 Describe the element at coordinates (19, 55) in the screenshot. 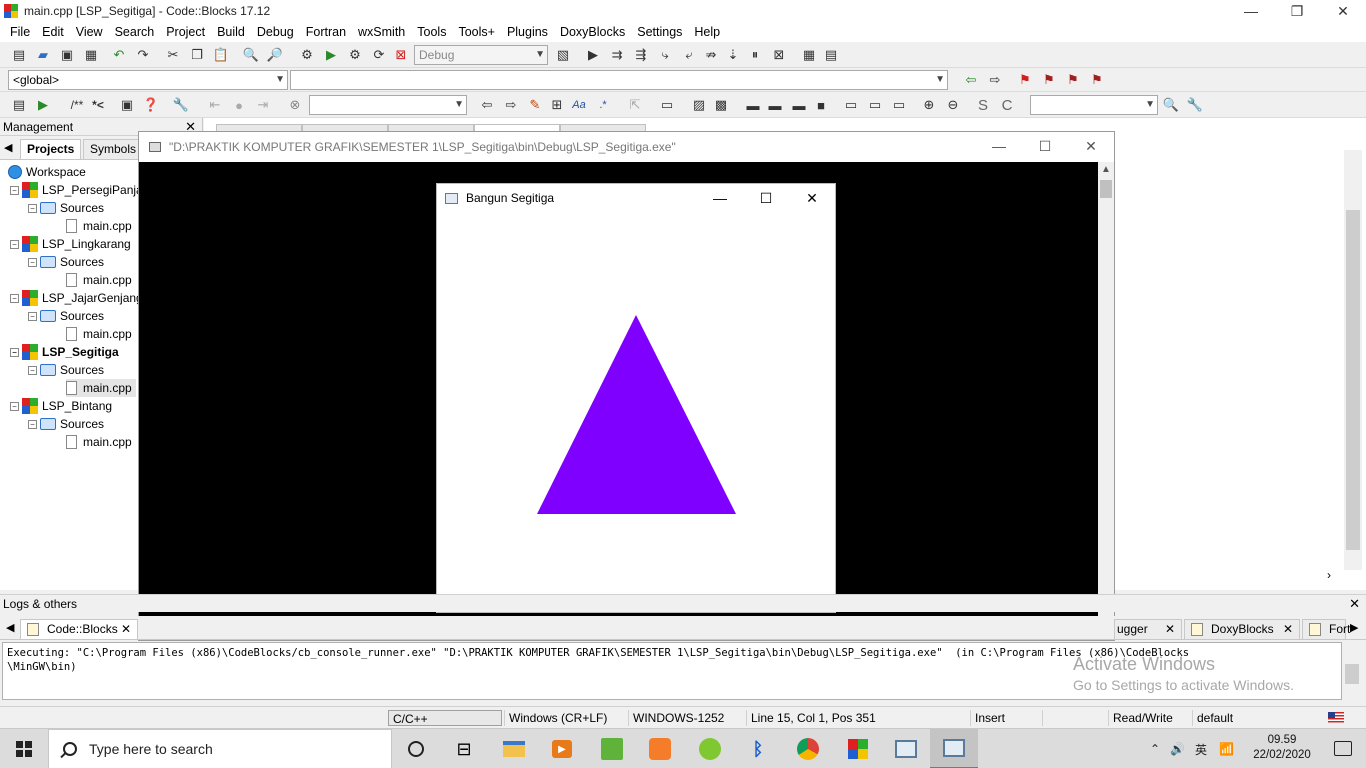

I see `new-file-icon: ▤` at that location.